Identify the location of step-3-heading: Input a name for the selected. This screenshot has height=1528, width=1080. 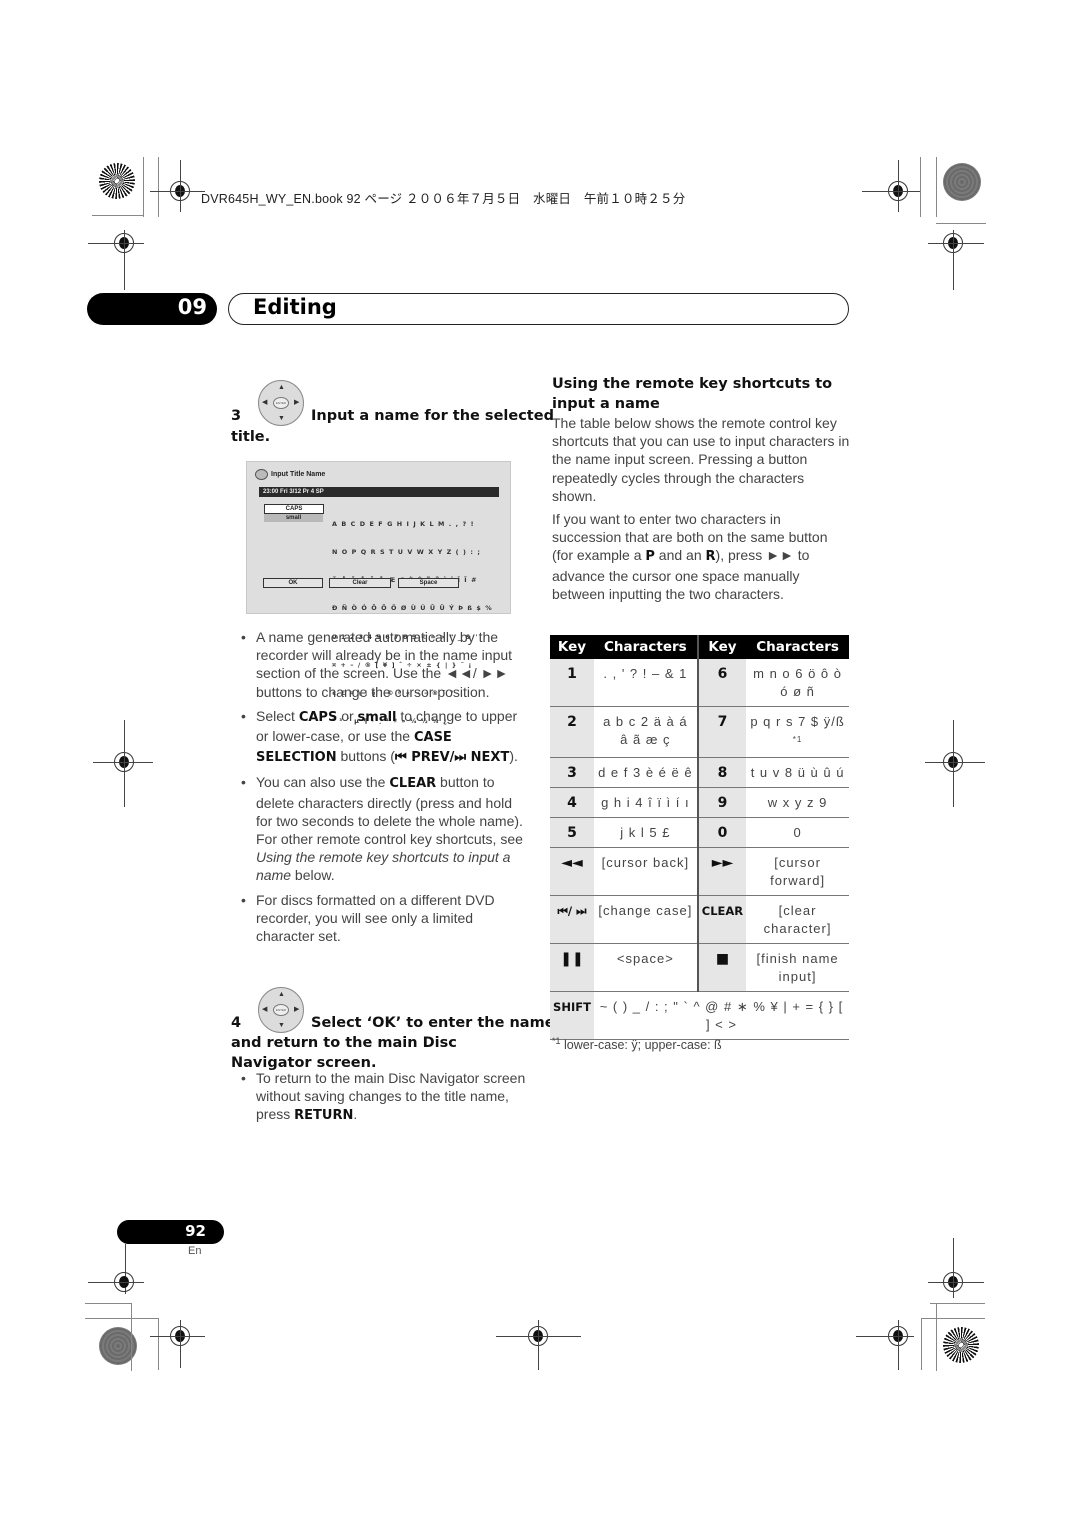
(432, 416).